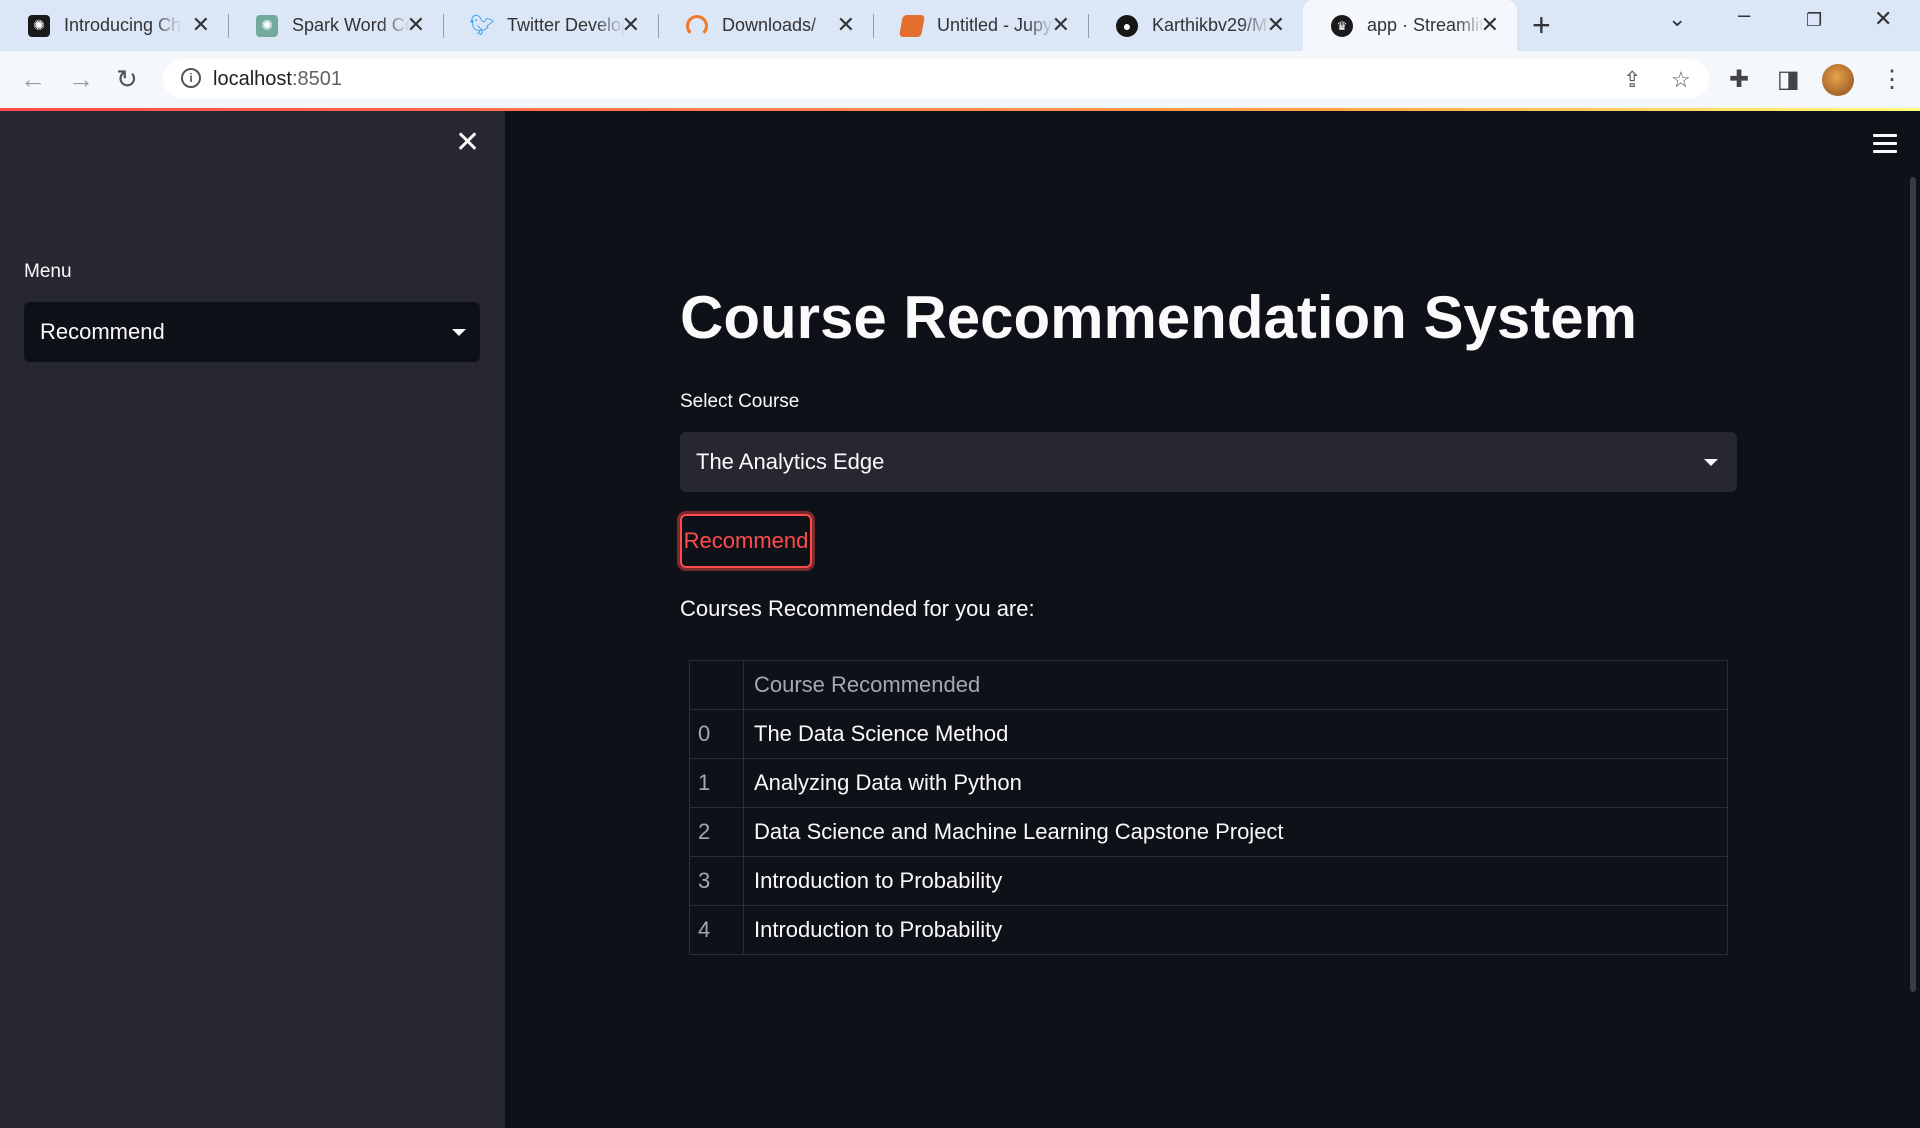 This screenshot has width=1920, height=1128. Describe the element at coordinates (746, 541) in the screenshot. I see `recommend-button: Recommend` at that location.